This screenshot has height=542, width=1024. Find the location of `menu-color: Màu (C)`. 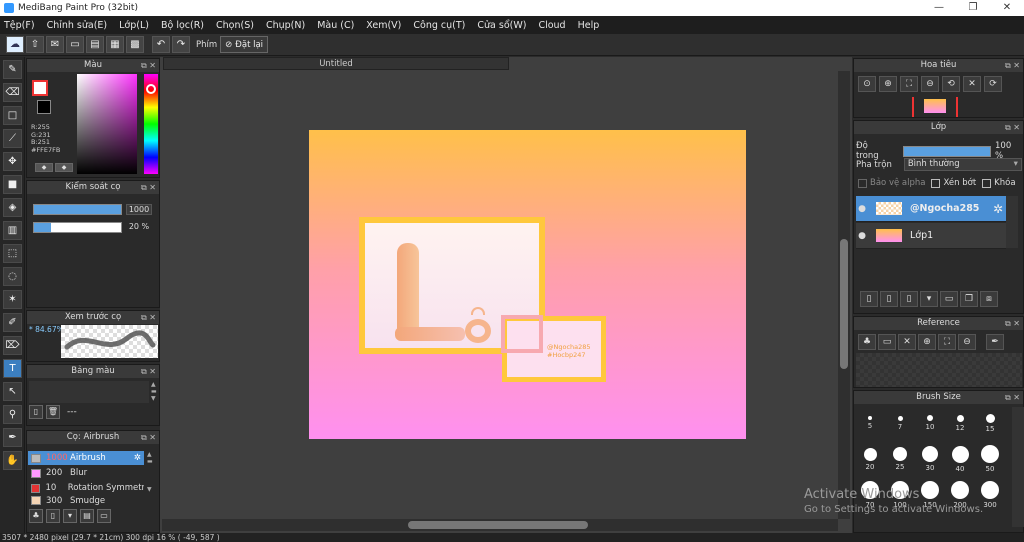

menu-color: Màu (C) is located at coordinates (335, 25).